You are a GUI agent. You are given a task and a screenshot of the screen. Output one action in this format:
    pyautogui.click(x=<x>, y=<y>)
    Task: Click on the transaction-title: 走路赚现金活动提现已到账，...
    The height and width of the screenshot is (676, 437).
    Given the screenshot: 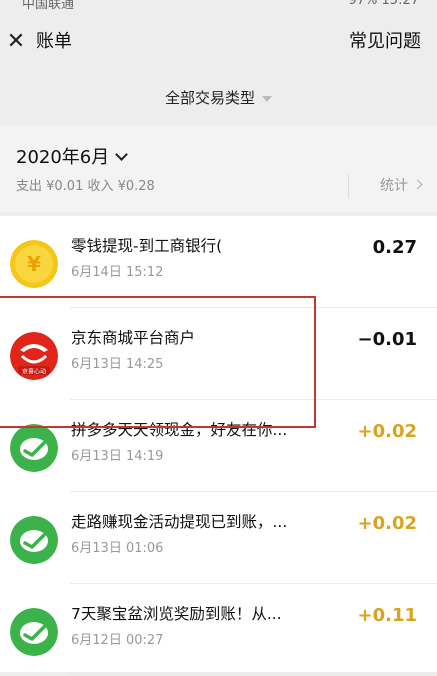 What is the action you would take?
    pyautogui.click(x=179, y=522)
    